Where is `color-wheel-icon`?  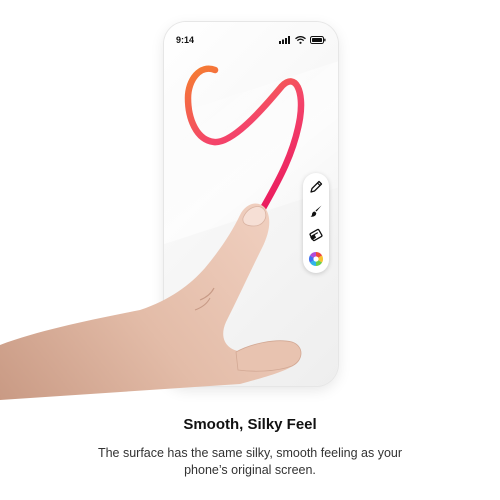 color-wheel-icon is located at coordinates (316, 259).